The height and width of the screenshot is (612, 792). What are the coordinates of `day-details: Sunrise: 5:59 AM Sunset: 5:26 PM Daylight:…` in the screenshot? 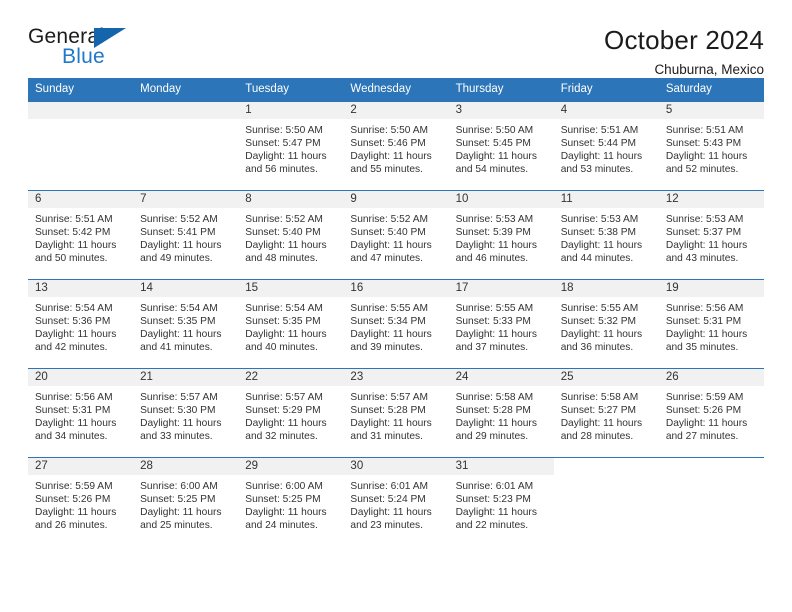 It's located at (711, 415).